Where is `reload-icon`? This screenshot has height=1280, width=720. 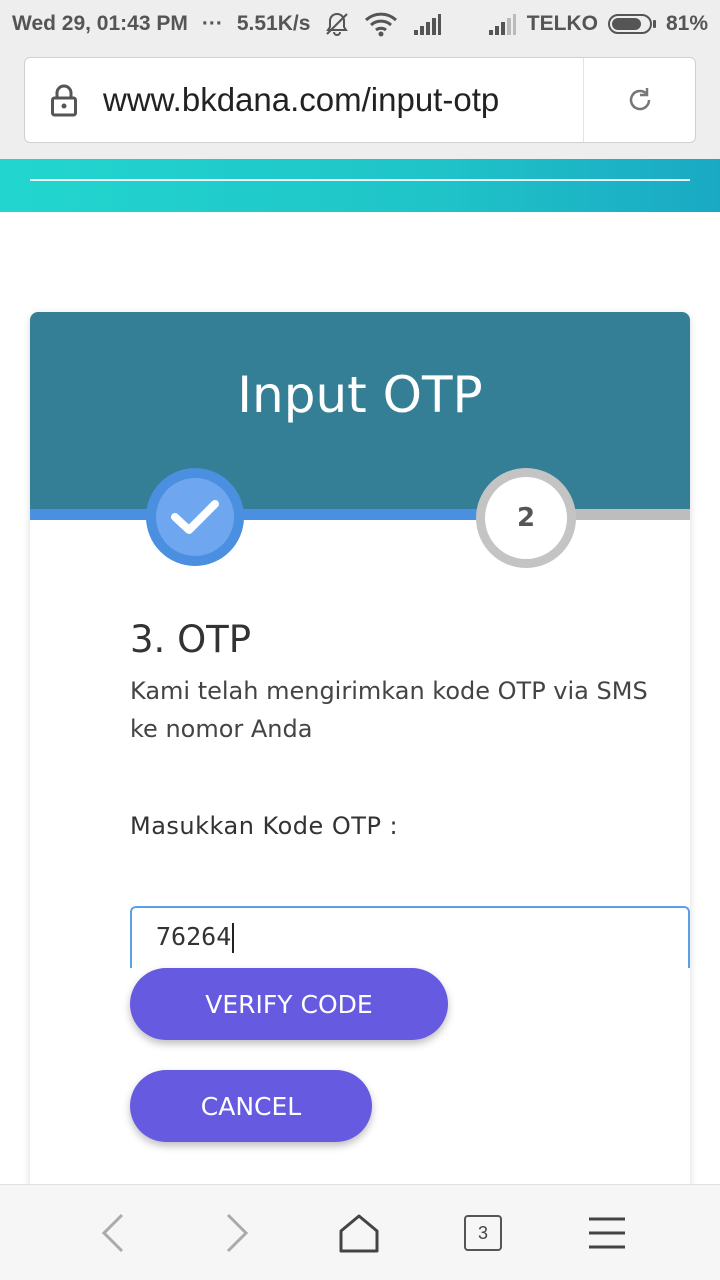
reload-icon is located at coordinates (639, 100).